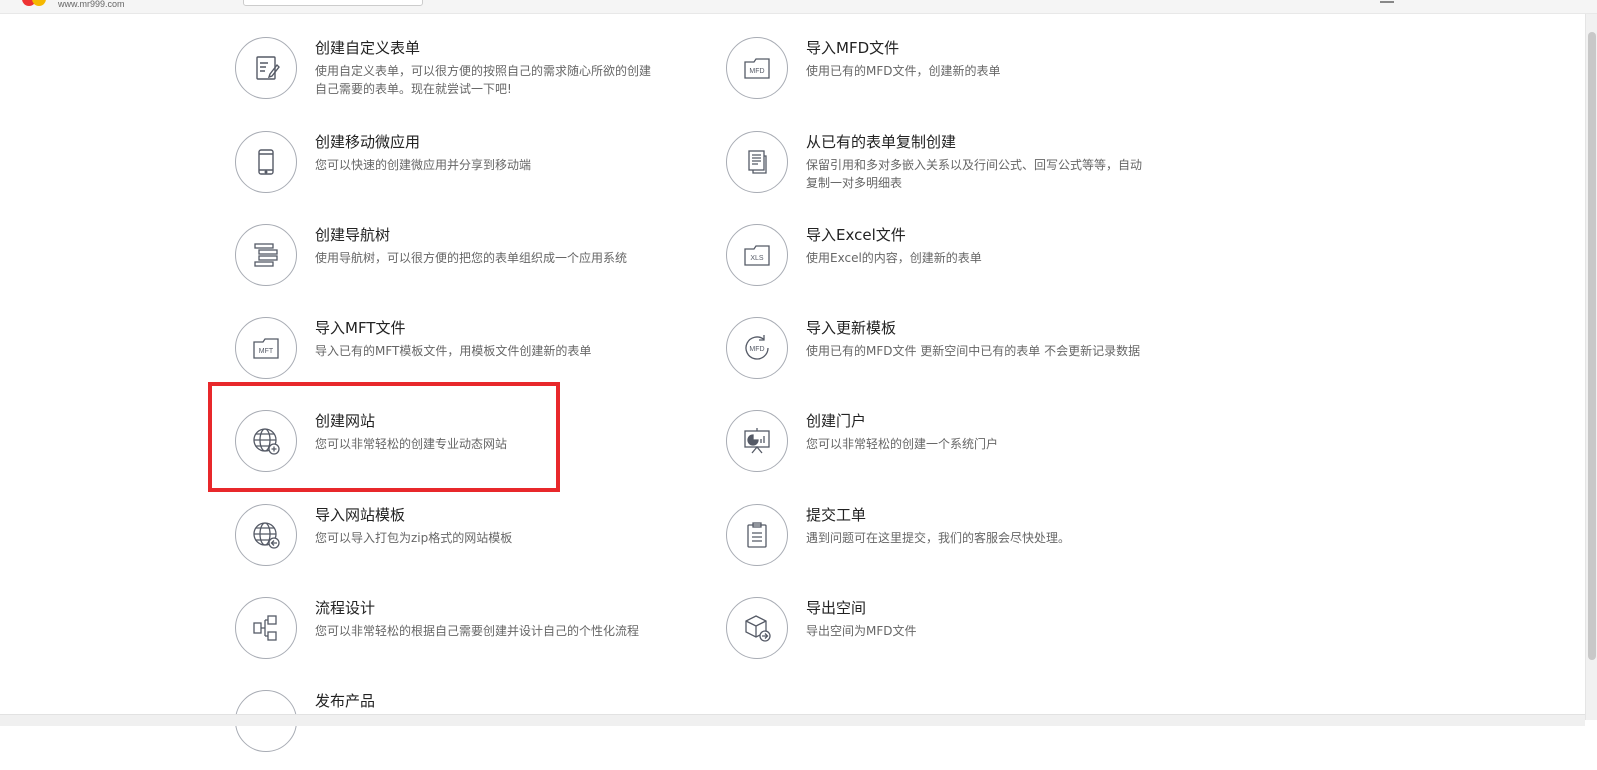  Describe the element at coordinates (266, 255) in the screenshot. I see `navigation-tree-icon` at that location.